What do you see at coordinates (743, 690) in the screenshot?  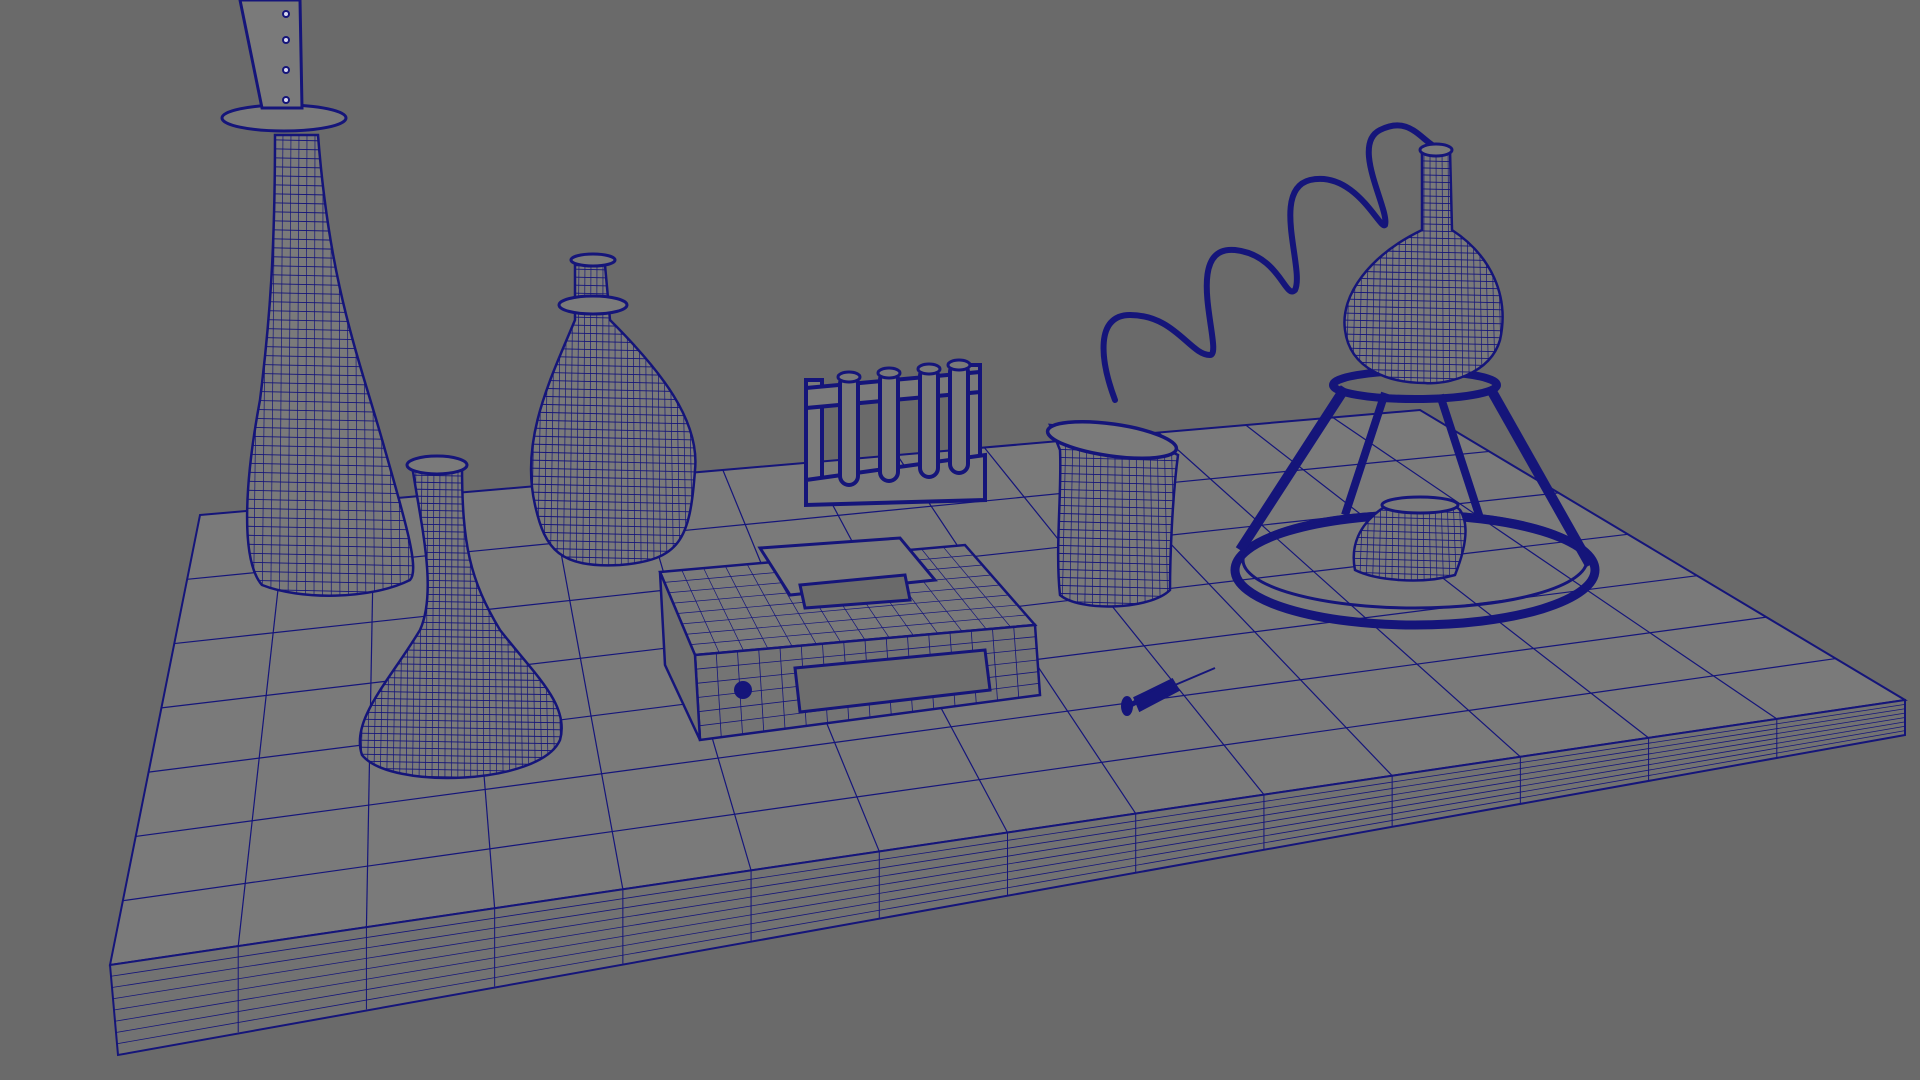 I see `box-knob` at bounding box center [743, 690].